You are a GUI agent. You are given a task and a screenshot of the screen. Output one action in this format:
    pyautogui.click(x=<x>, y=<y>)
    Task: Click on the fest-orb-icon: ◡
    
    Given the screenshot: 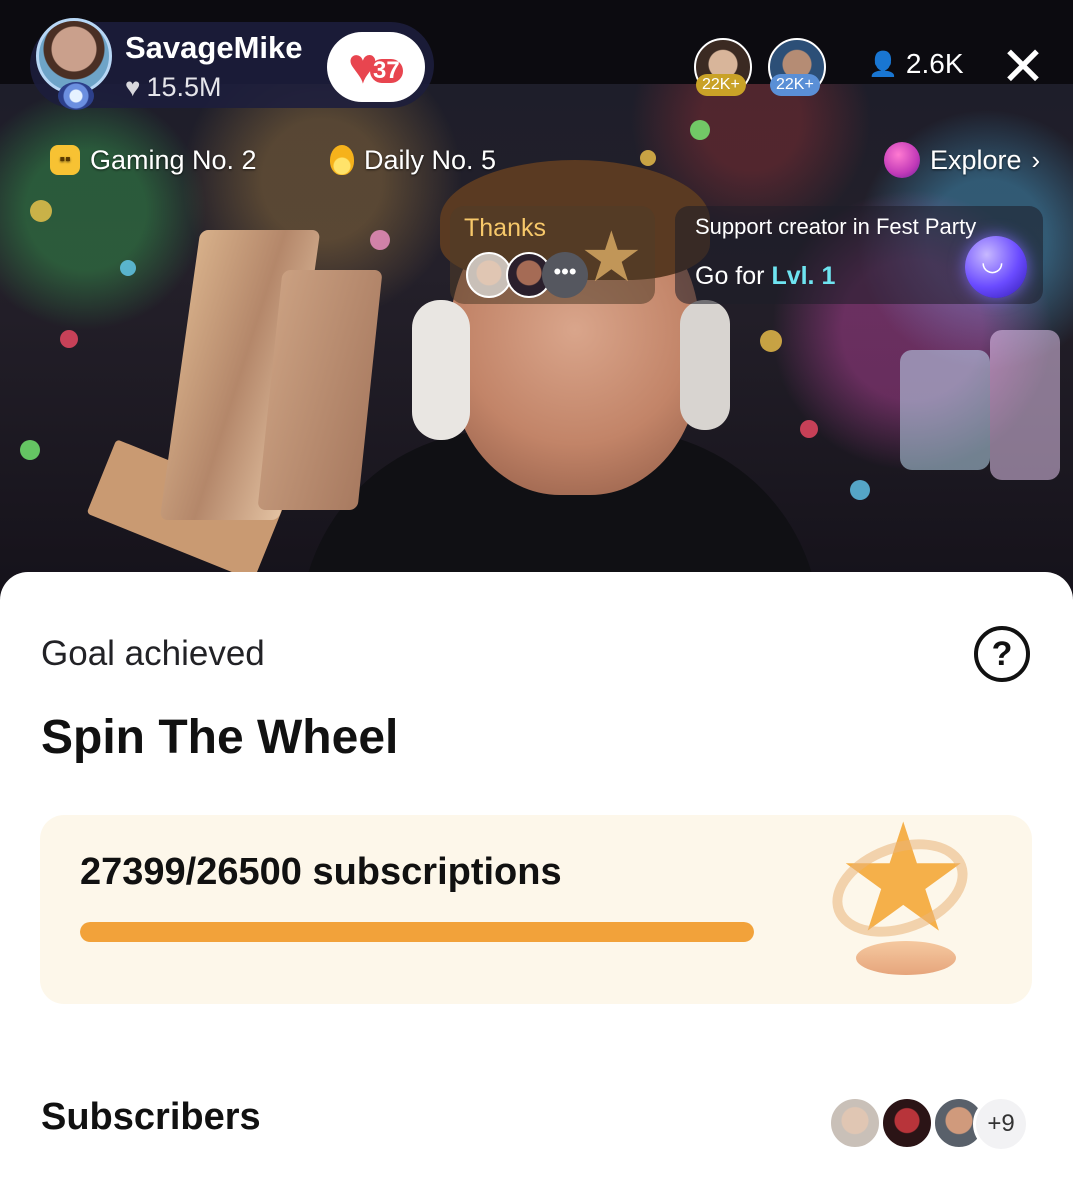 What is the action you would take?
    pyautogui.click(x=996, y=267)
    